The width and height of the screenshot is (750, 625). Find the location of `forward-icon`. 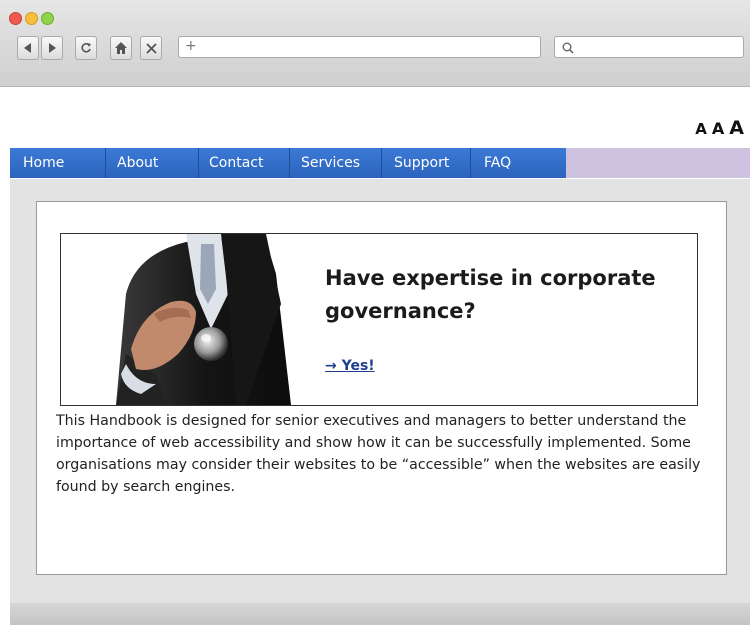

forward-icon is located at coordinates (52, 48).